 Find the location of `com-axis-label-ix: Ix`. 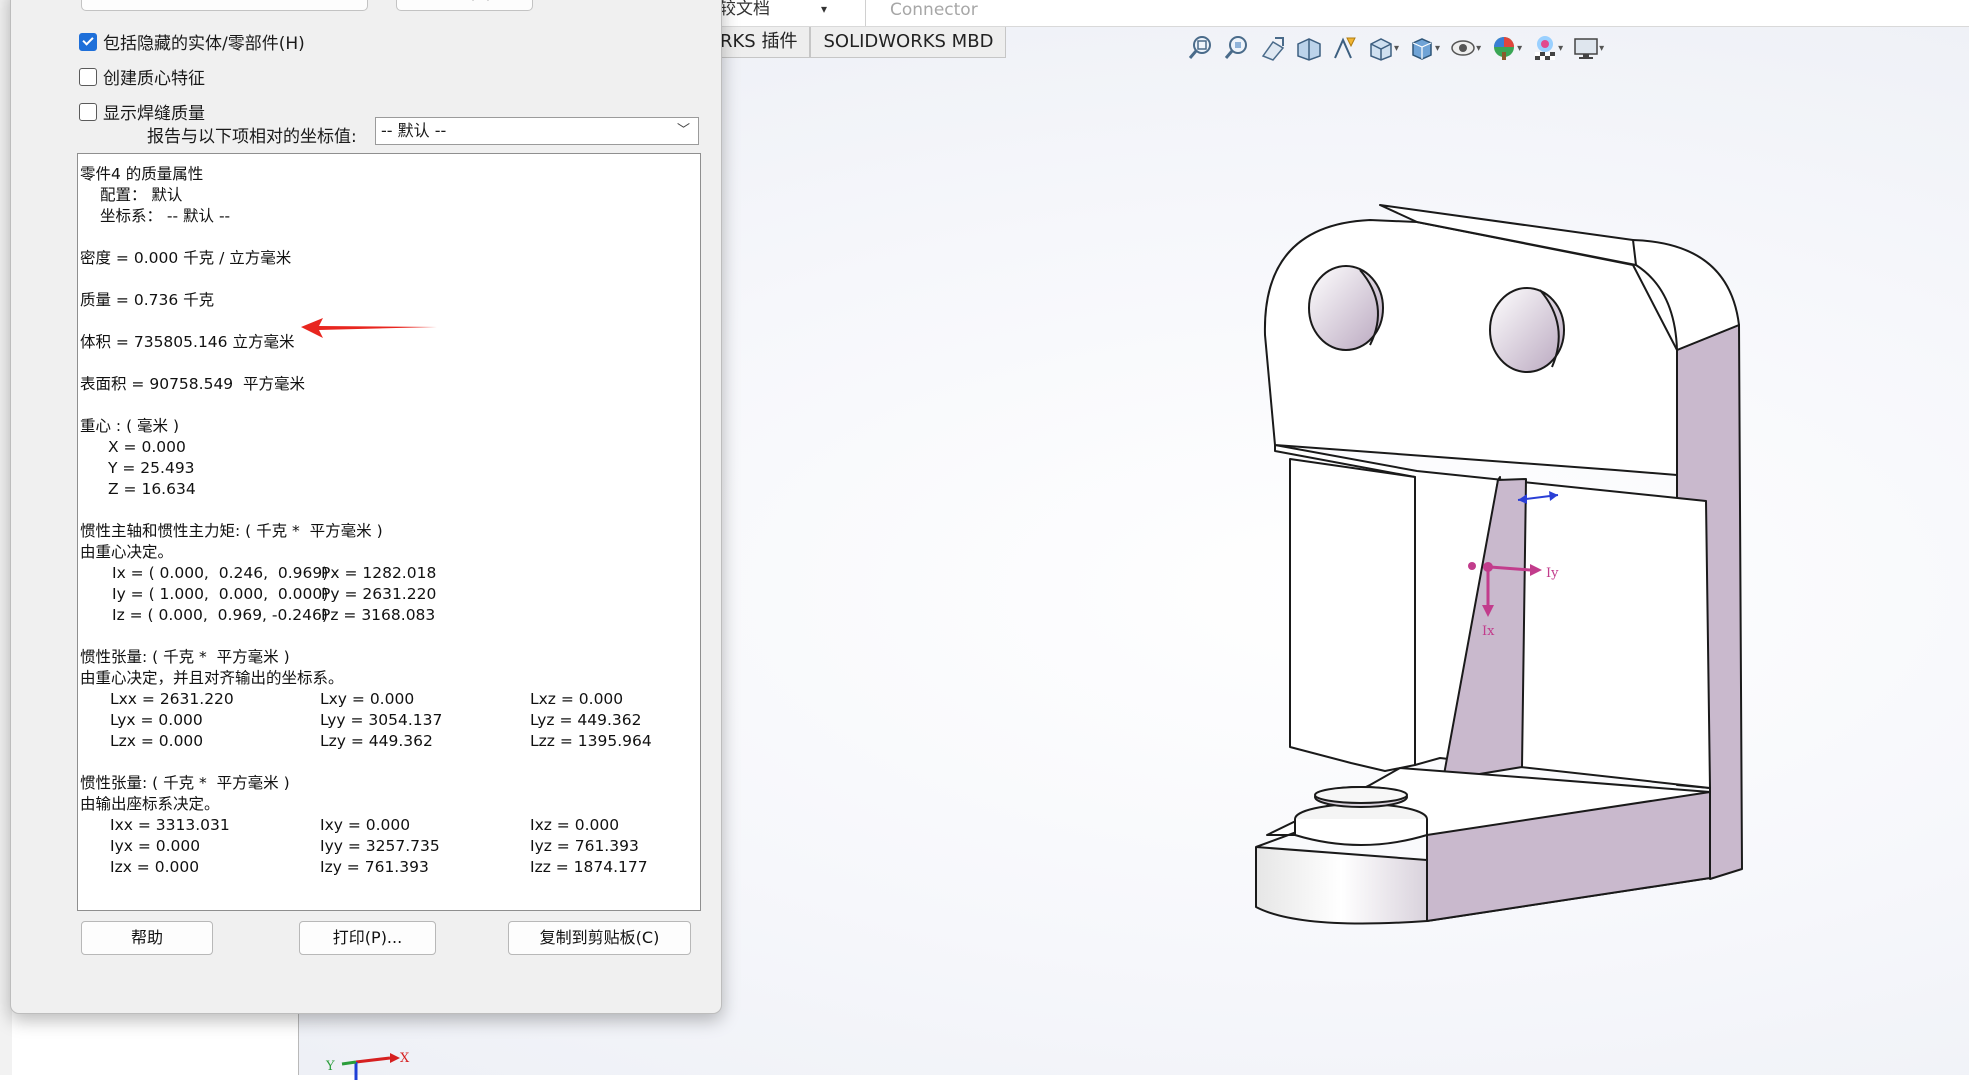

com-axis-label-ix: Ix is located at coordinates (1488, 631).